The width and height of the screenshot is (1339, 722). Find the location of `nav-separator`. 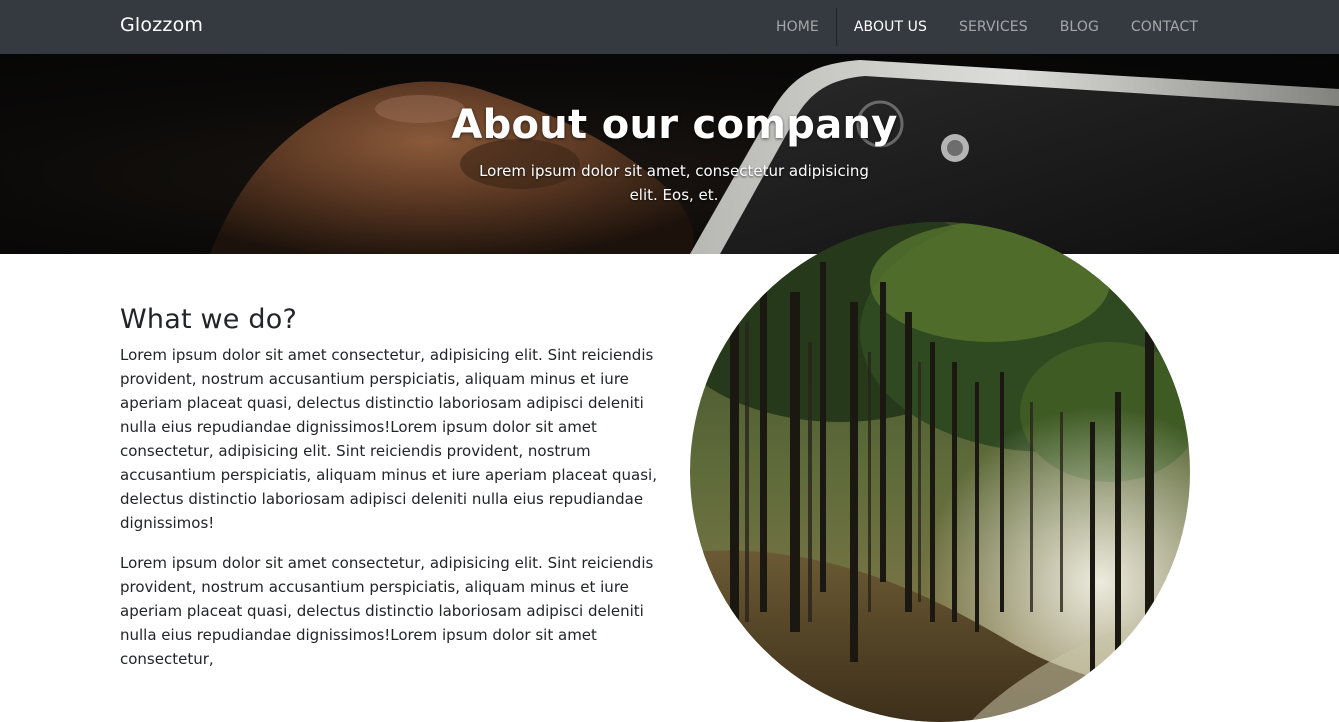

nav-separator is located at coordinates (836, 27).